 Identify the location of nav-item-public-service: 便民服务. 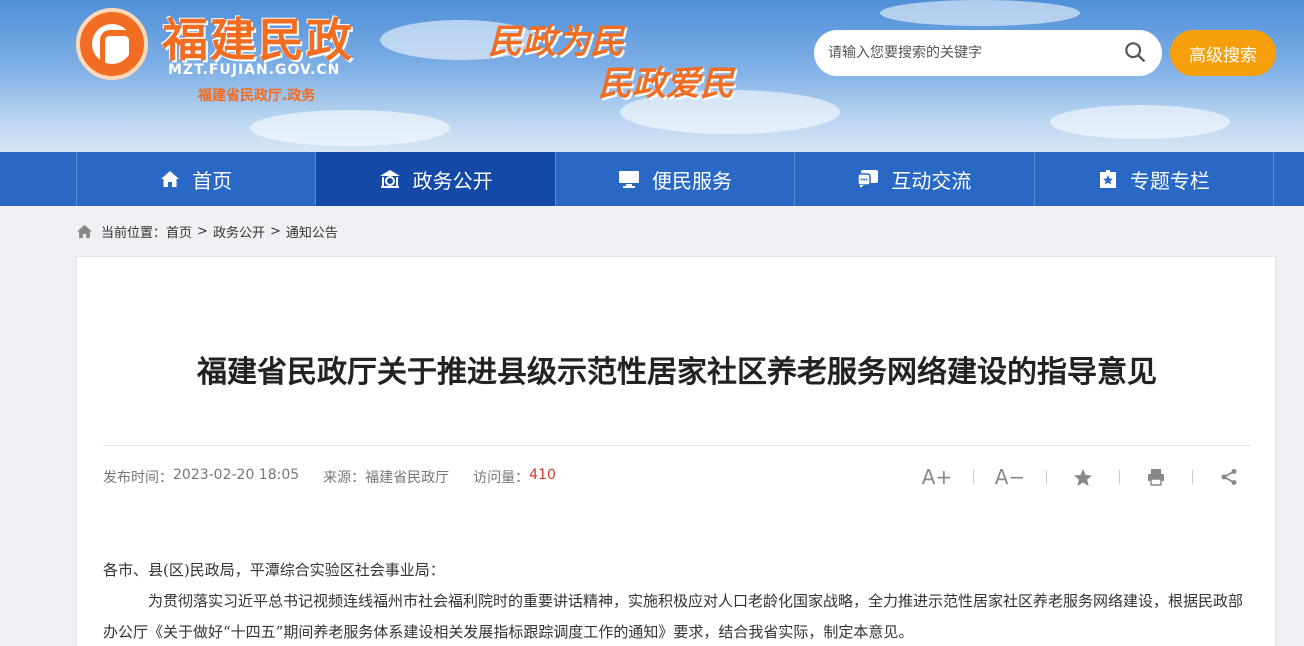
(674, 179).